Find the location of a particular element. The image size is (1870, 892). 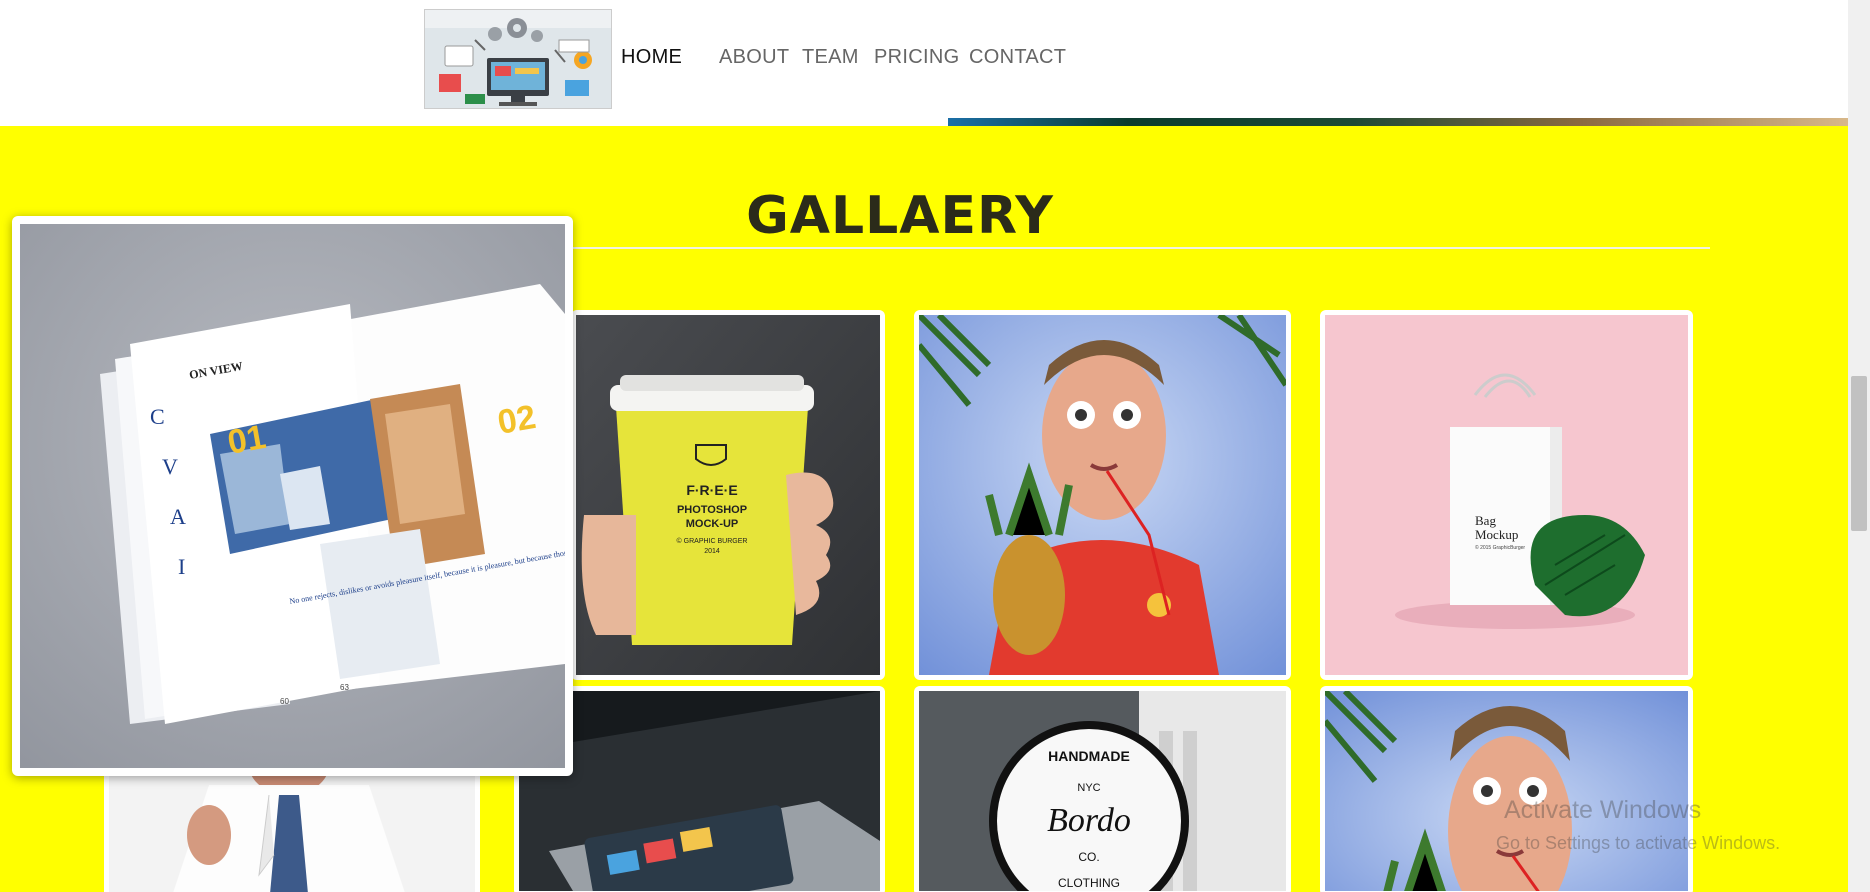

watermark-title: Activate Windows is located at coordinates (1603, 810).